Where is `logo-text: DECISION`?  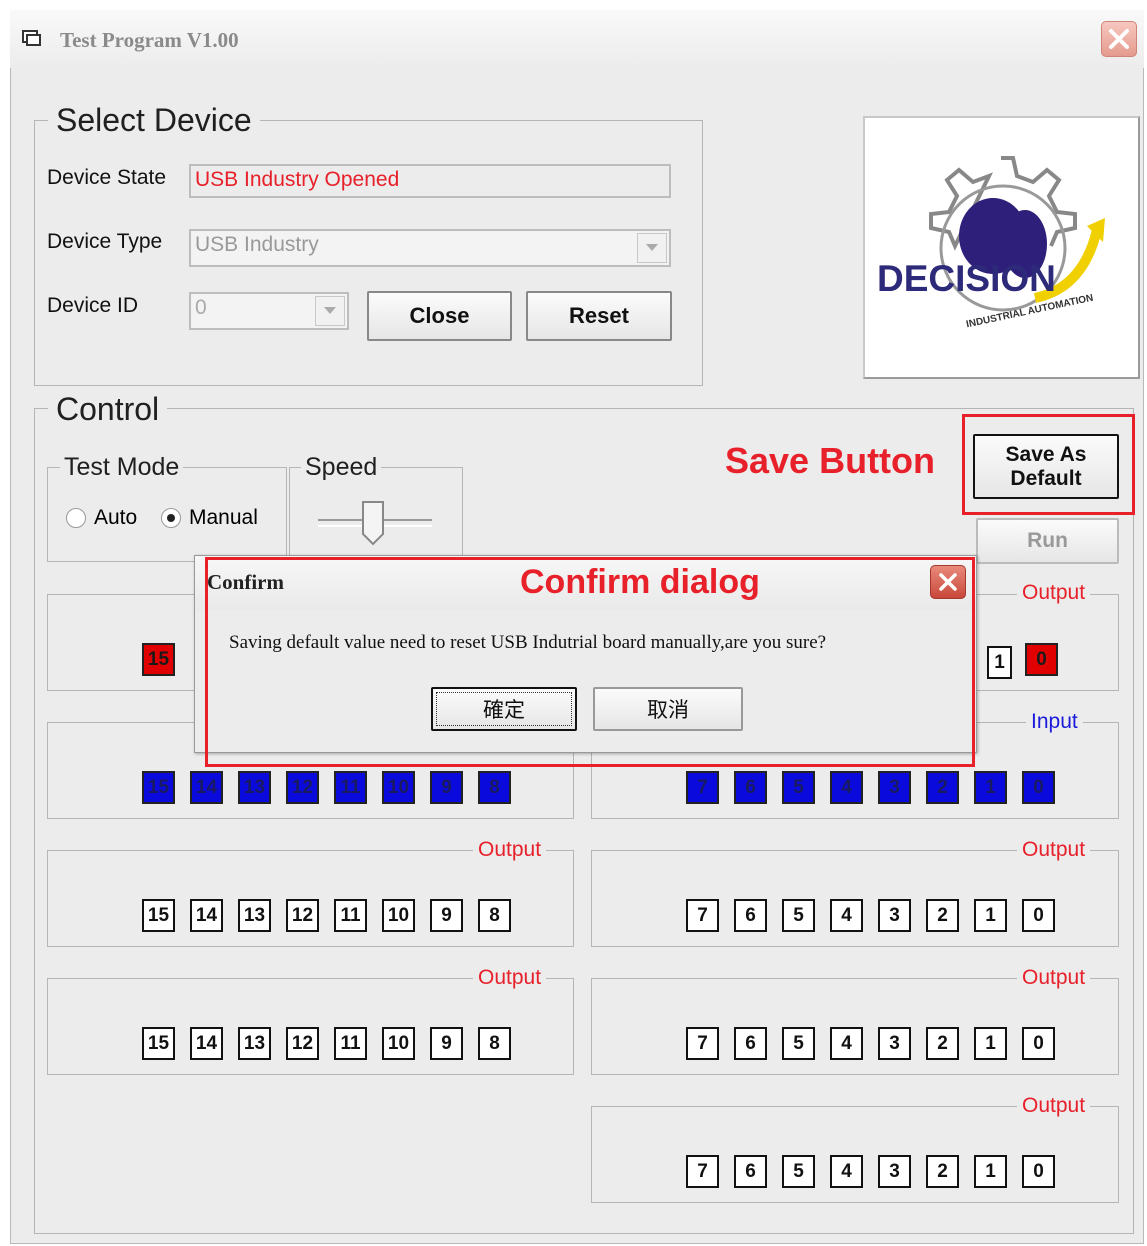
logo-text: DECISION is located at coordinates (966, 278).